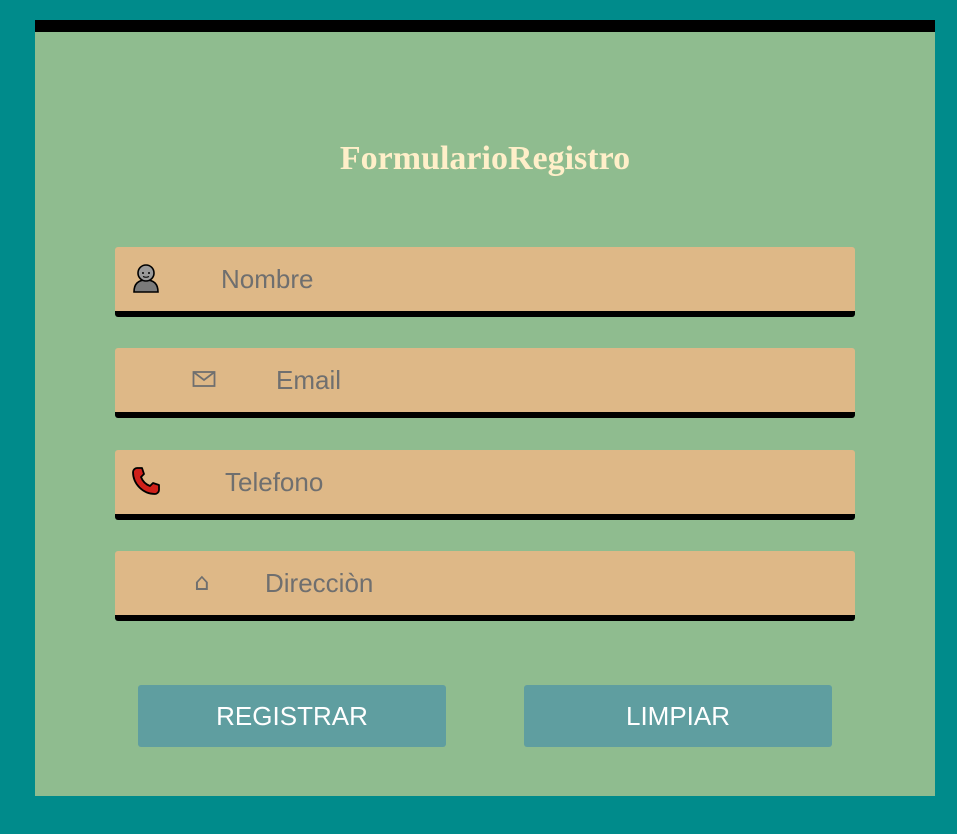  What do you see at coordinates (204, 379) in the screenshot?
I see `envelope-icon` at bounding box center [204, 379].